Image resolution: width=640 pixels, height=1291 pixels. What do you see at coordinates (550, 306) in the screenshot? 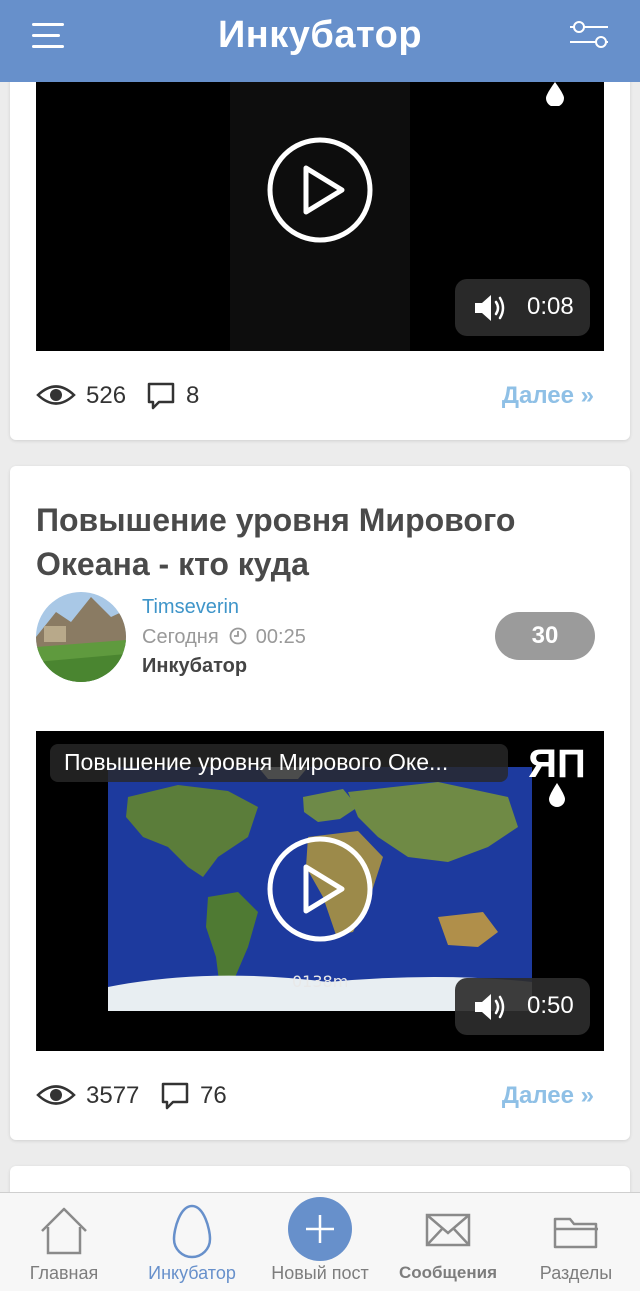
I see `video-duration: 0:08` at bounding box center [550, 306].